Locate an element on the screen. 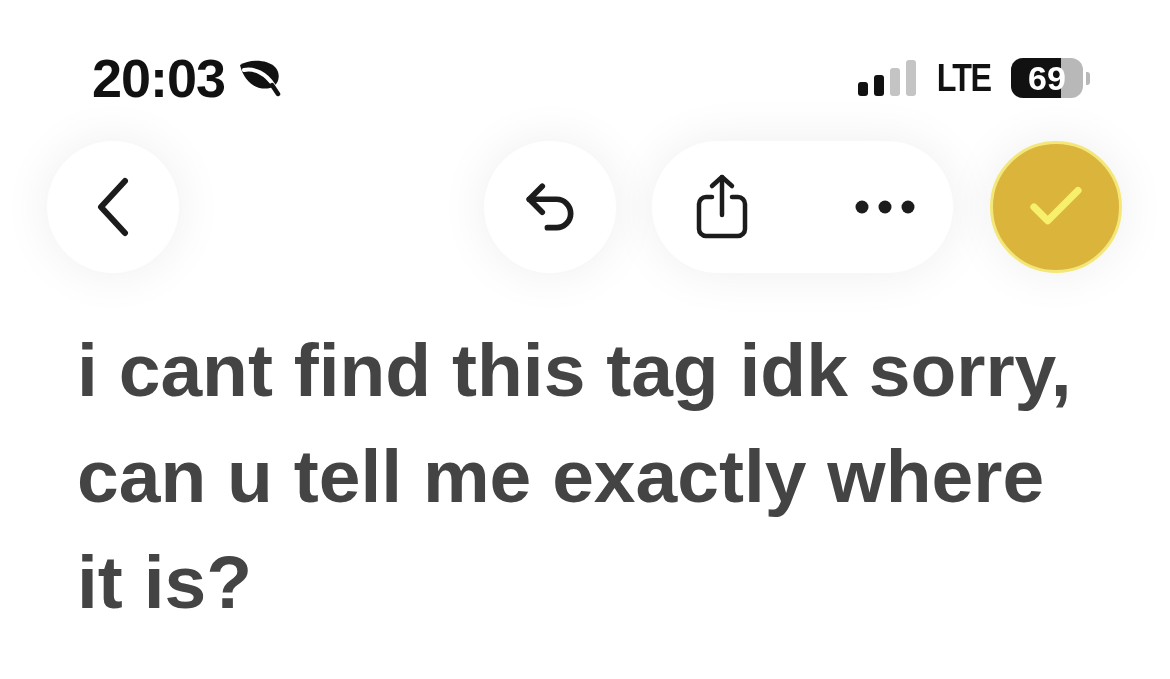 The image size is (1170, 679). back-chevron-icon is located at coordinates (113, 207).